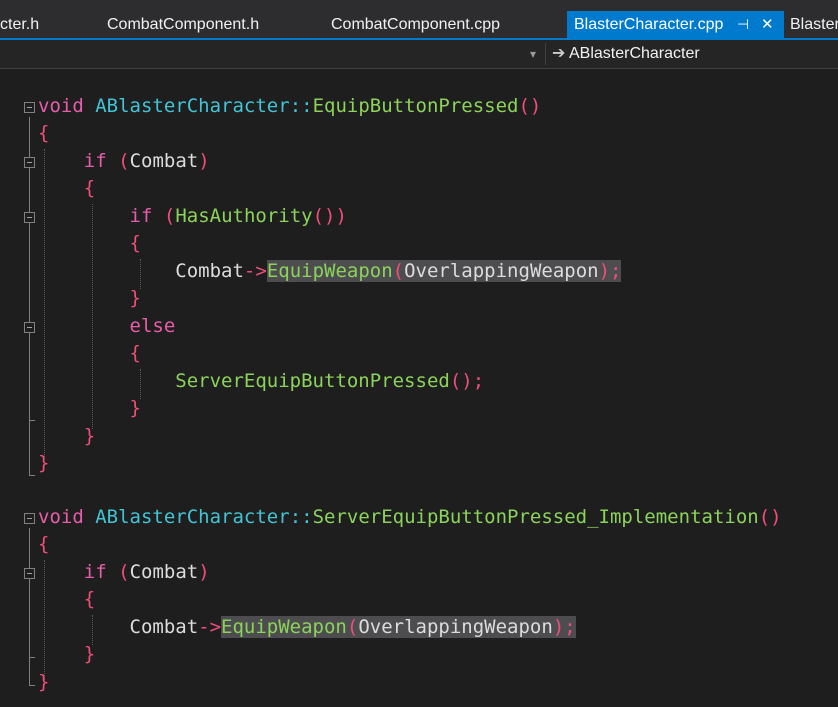 This screenshot has height=707, width=838. I want to click on reference-highlight: EquipWeapon(OverlappingWeapon);, so click(398, 627).